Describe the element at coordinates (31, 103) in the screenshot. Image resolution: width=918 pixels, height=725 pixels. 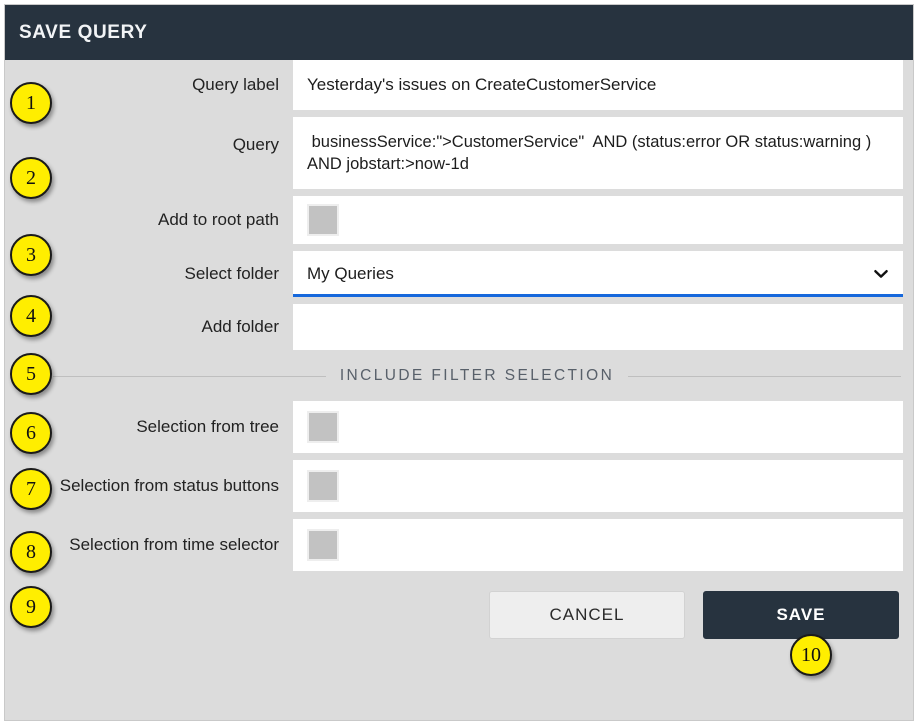
I see `callout-badge-1: 1` at that location.